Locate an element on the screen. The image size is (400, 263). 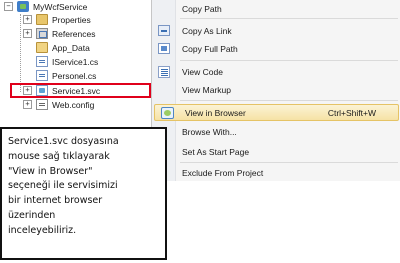
project-name: MyWcfService is located at coordinates (60, 6).